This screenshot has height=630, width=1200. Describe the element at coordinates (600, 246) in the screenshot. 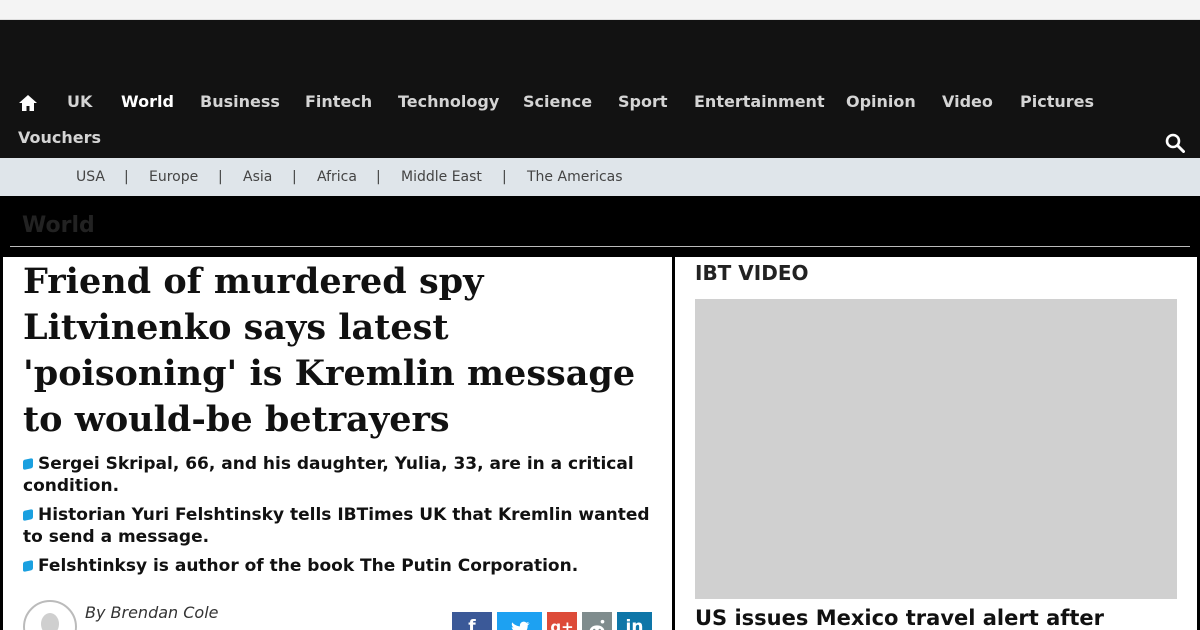

I see `section-divider` at that location.